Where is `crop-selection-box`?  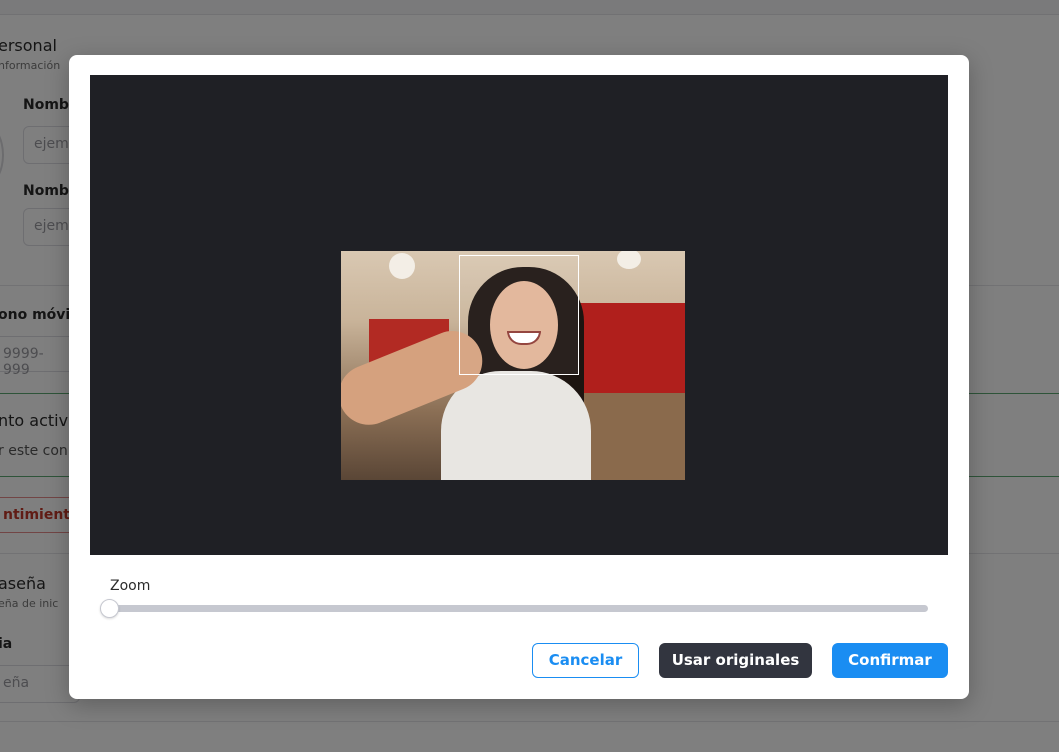
crop-selection-box is located at coordinates (519, 315).